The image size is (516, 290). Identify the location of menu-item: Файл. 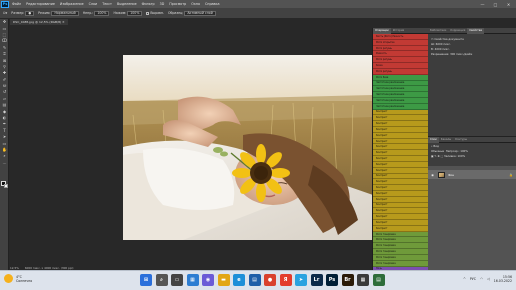
(16, 4).